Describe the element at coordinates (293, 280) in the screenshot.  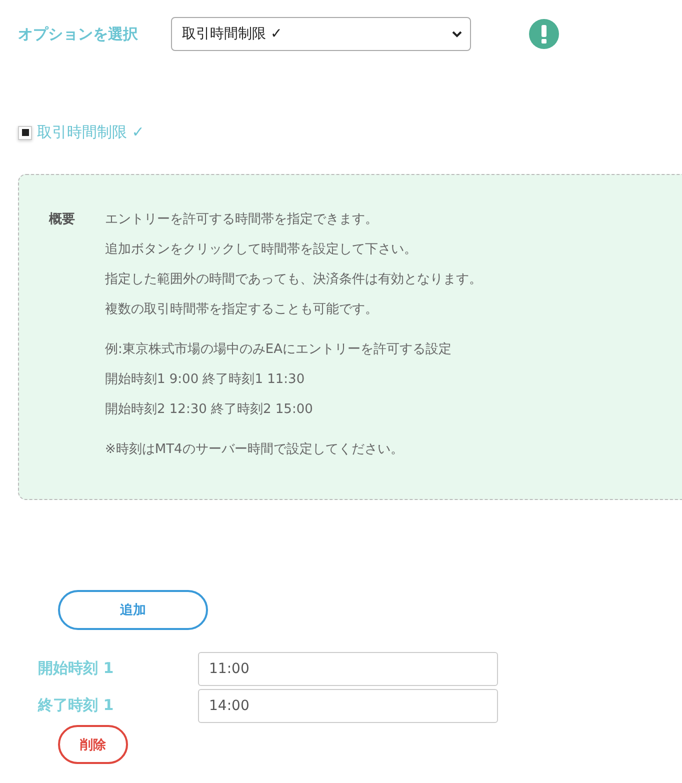
I see `overview-text: 指定した範囲外の時間であっても、決済条件は有効となります。` at that location.